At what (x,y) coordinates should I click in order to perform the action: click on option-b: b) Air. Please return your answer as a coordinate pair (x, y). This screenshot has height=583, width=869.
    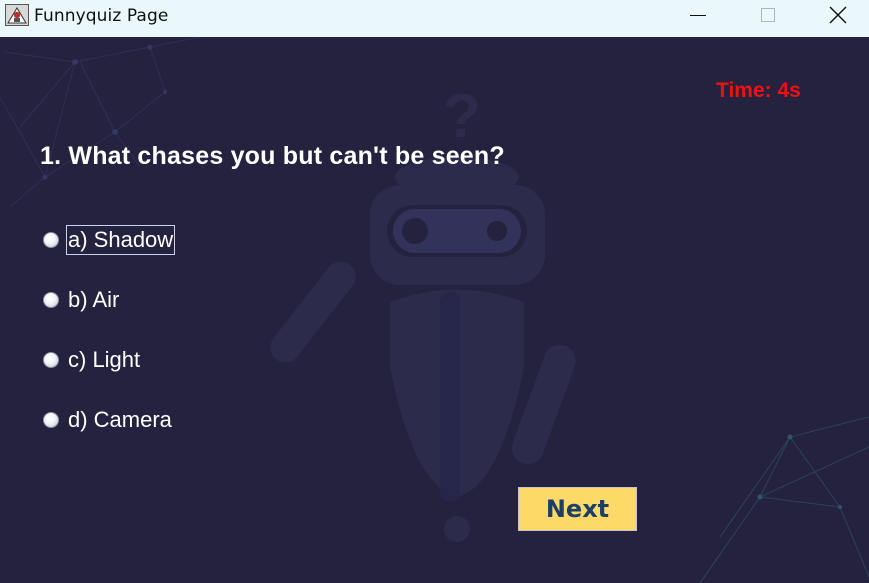
    Looking at the image, I should click on (81, 300).